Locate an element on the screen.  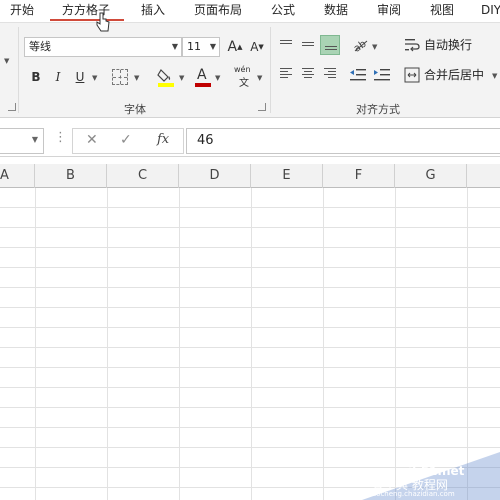
phonetic-top-text: wén is located at coordinates (242, 69).